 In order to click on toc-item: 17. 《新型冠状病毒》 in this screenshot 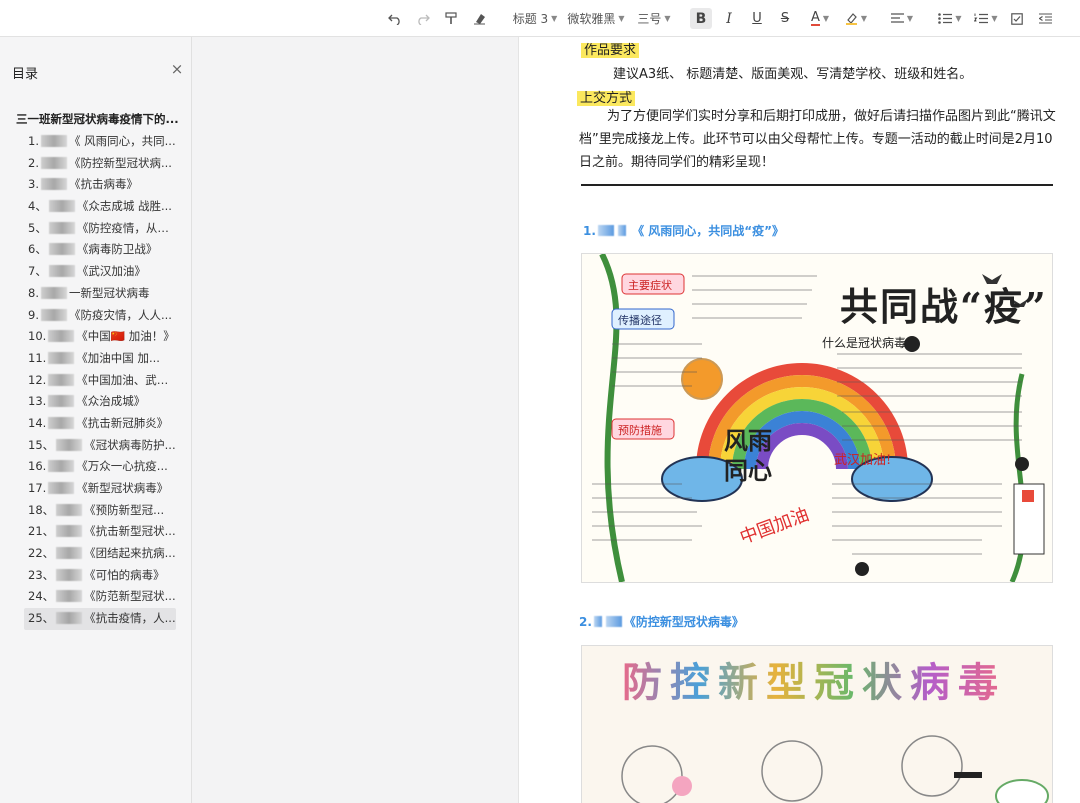, I will do `click(100, 489)`.